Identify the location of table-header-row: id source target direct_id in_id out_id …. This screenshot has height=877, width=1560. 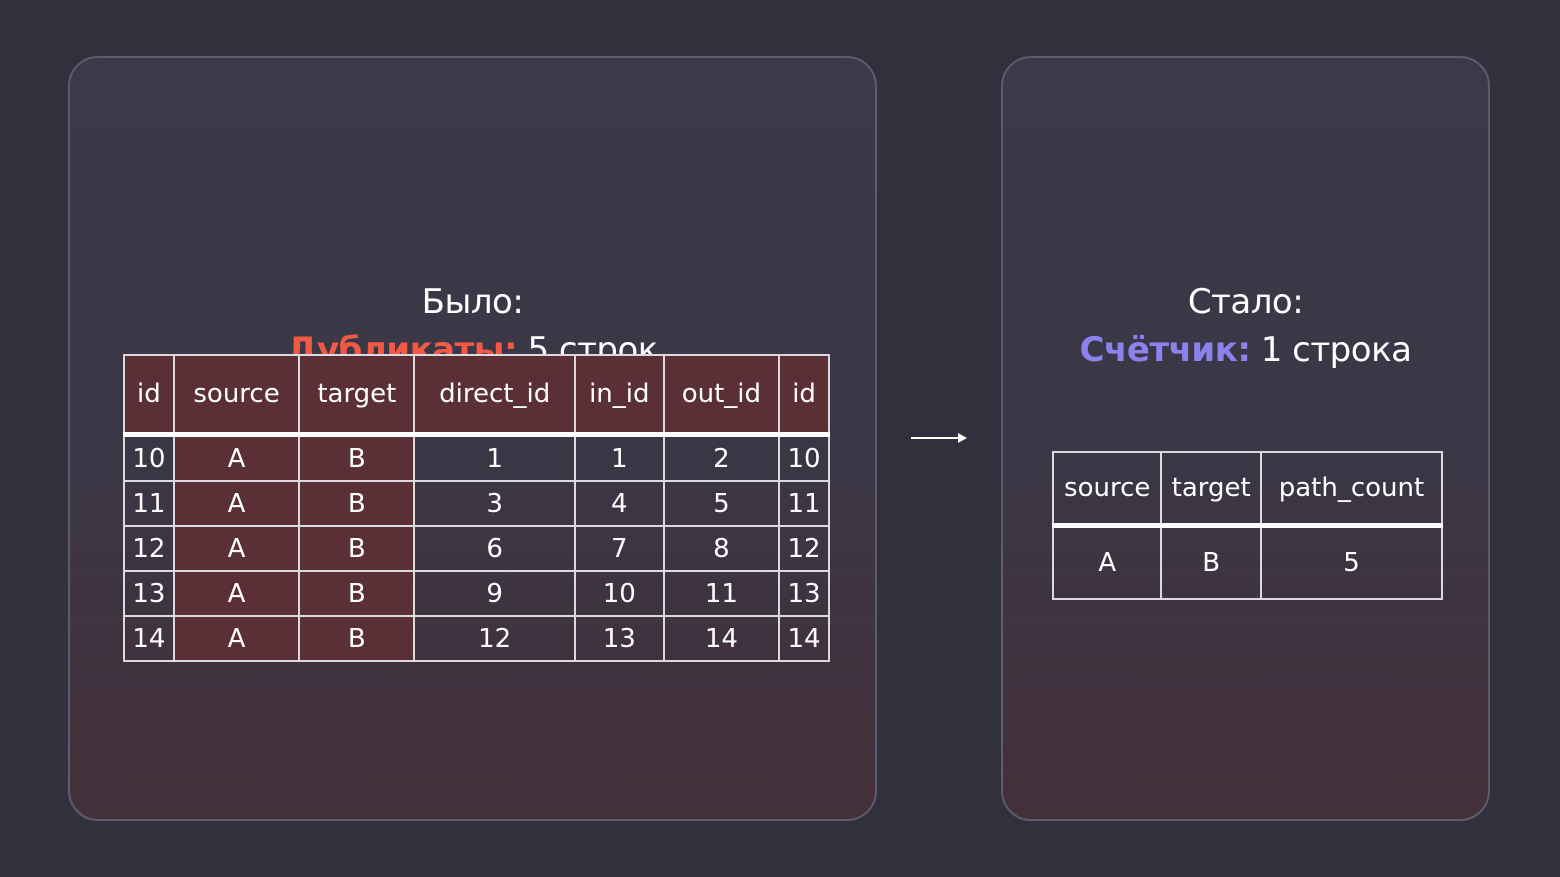
(476, 395).